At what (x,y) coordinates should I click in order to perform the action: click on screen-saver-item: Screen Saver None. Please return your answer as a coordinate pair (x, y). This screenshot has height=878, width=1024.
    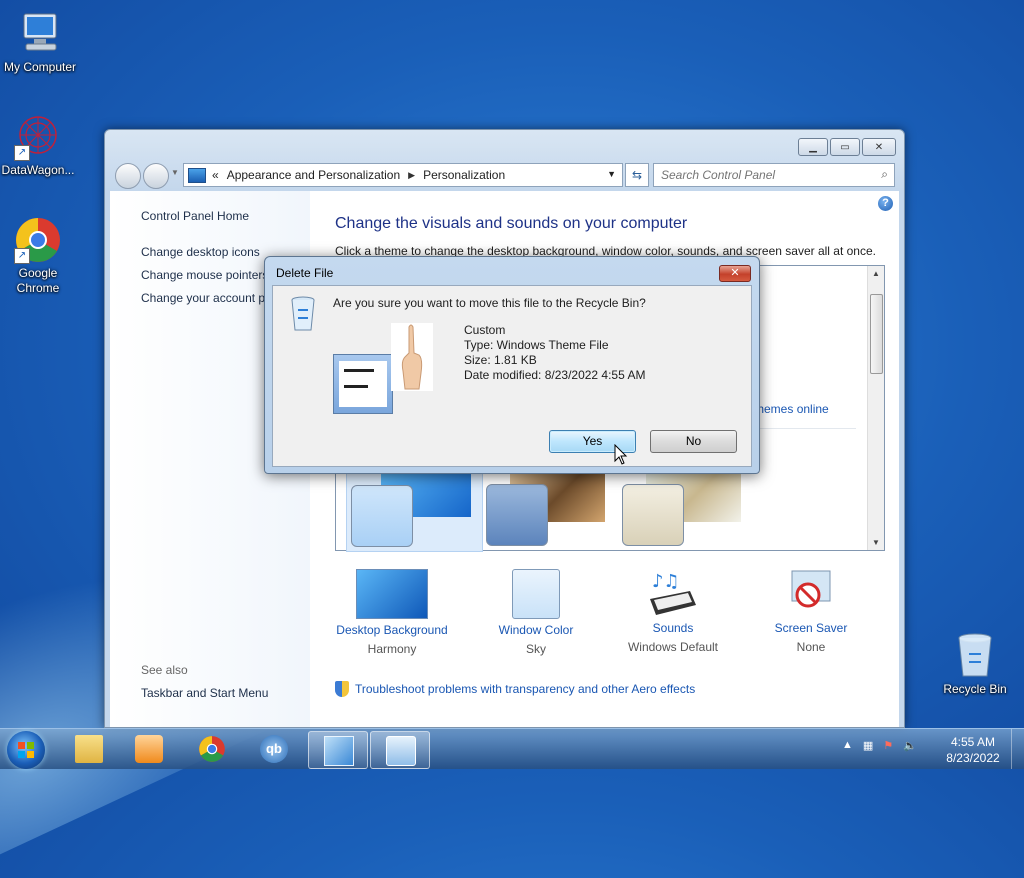
    Looking at the image, I should click on (811, 611).